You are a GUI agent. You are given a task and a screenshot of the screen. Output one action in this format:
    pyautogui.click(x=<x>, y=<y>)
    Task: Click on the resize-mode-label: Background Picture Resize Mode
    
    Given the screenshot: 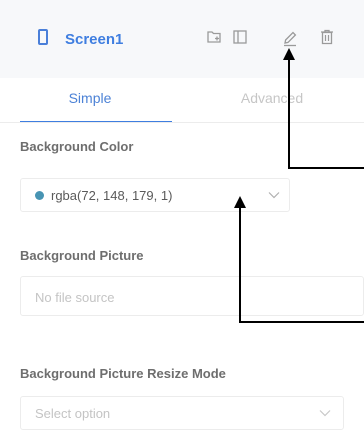 What is the action you would take?
    pyautogui.click(x=123, y=373)
    